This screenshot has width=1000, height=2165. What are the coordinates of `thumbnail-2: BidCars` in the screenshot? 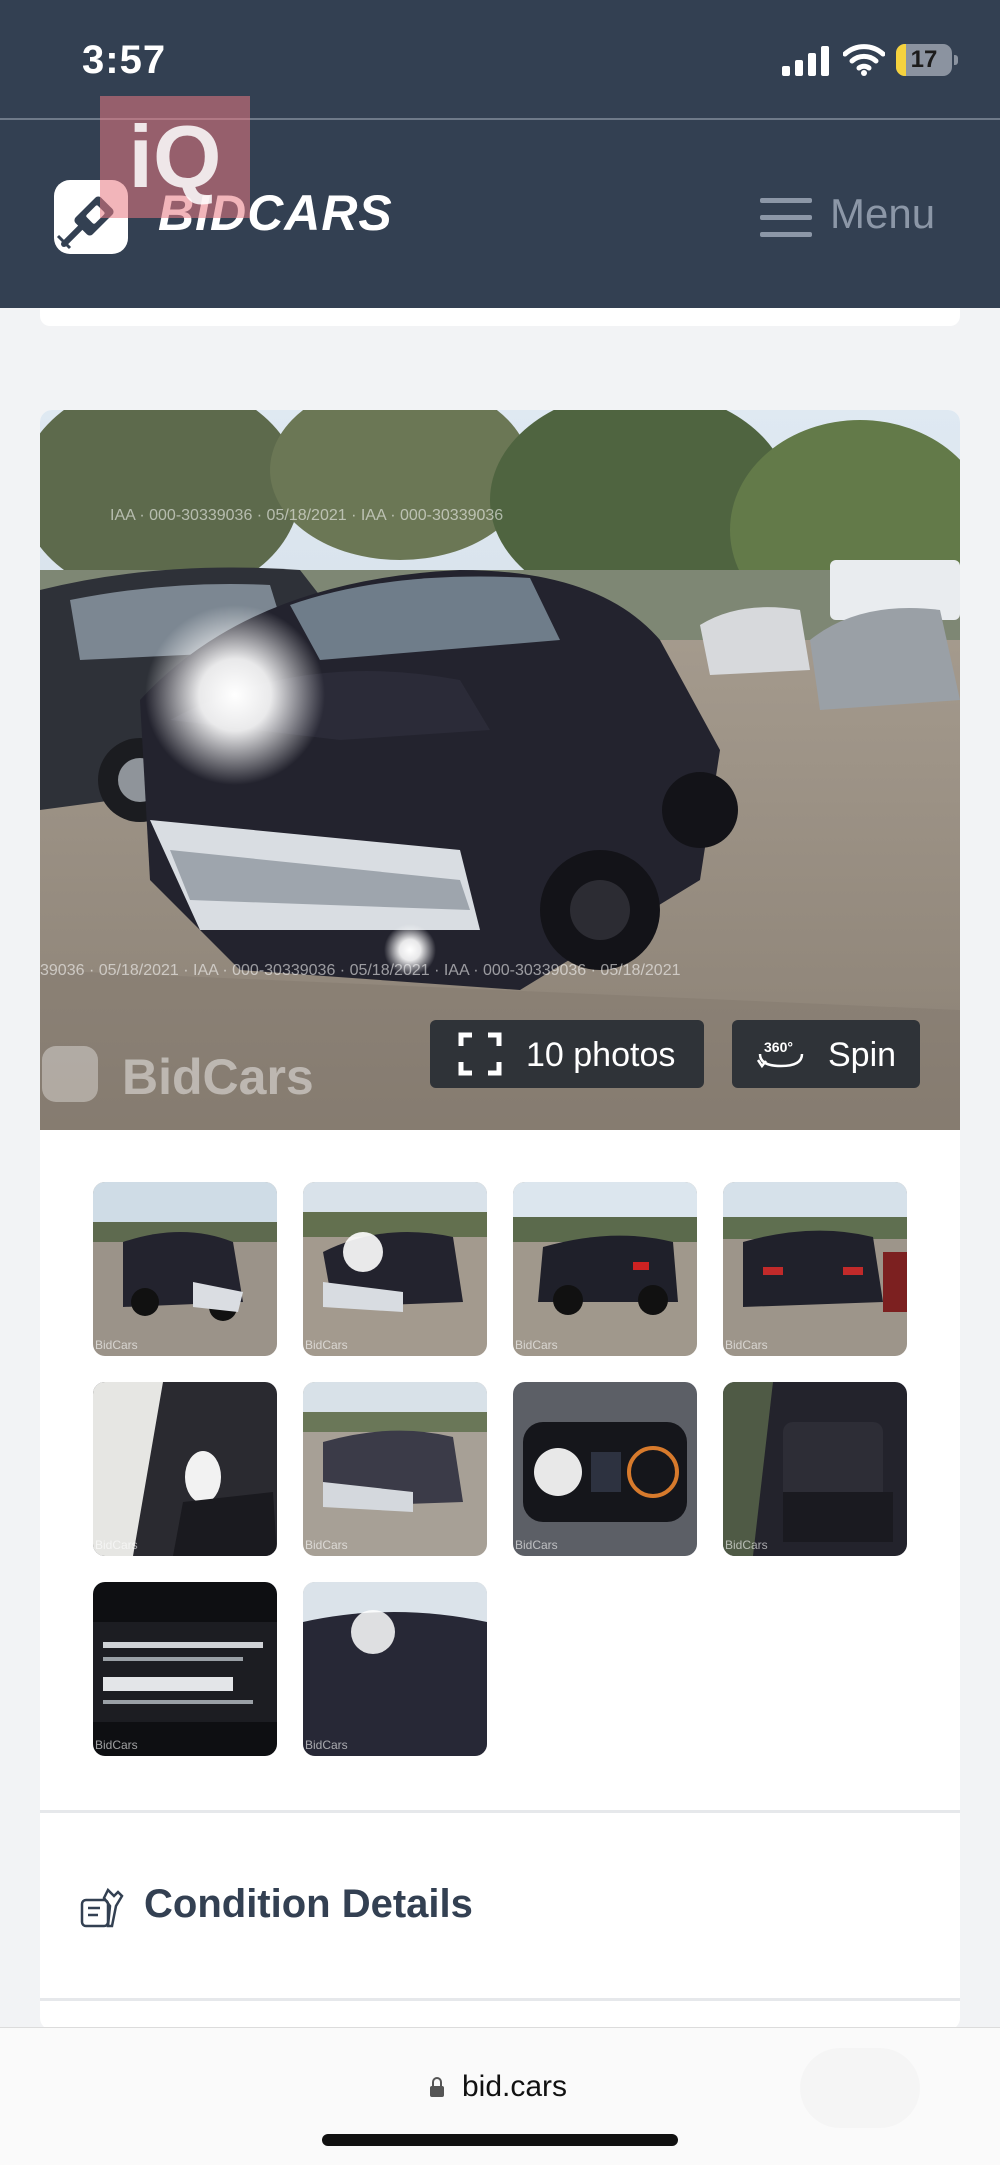 It's located at (395, 1269).